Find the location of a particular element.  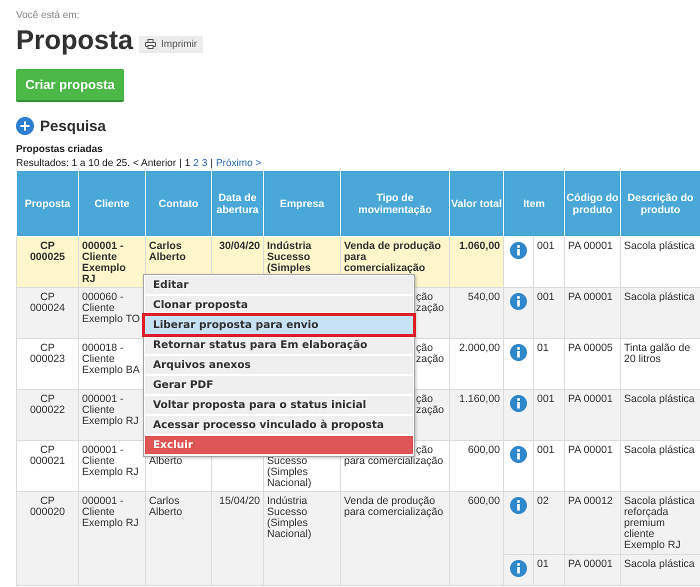

column-header: Contato is located at coordinates (179, 203).